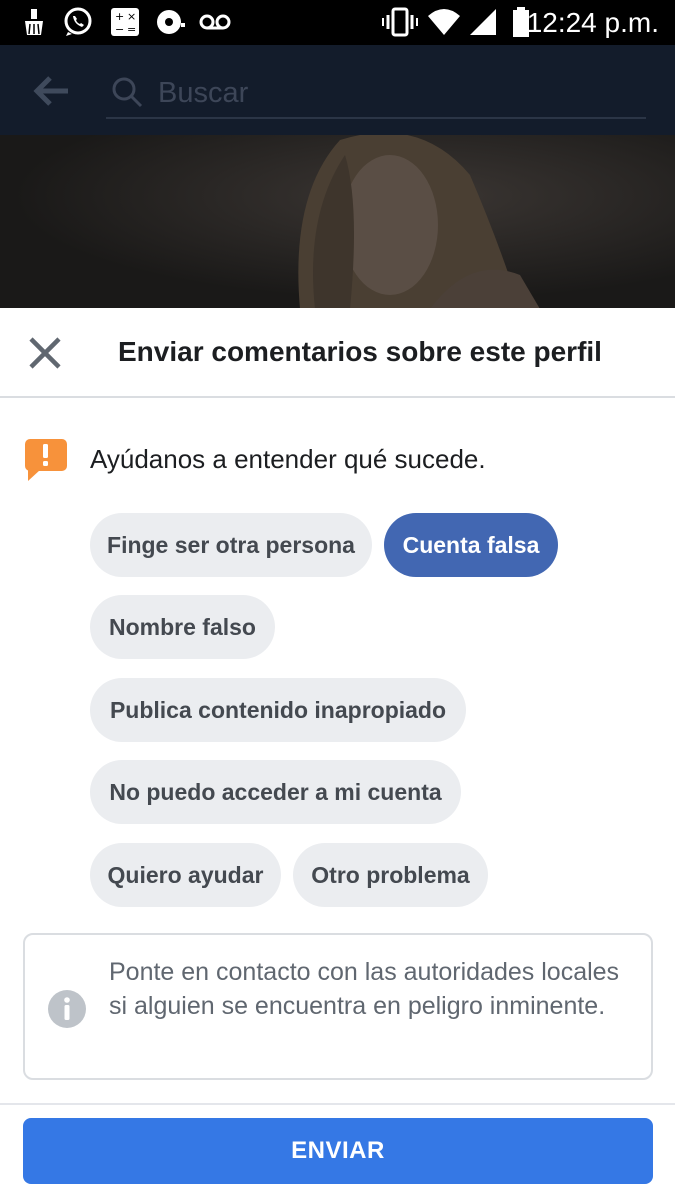 The image size is (675, 1200). What do you see at coordinates (338, 1151) in the screenshot?
I see `send-button: ENVIAR` at bounding box center [338, 1151].